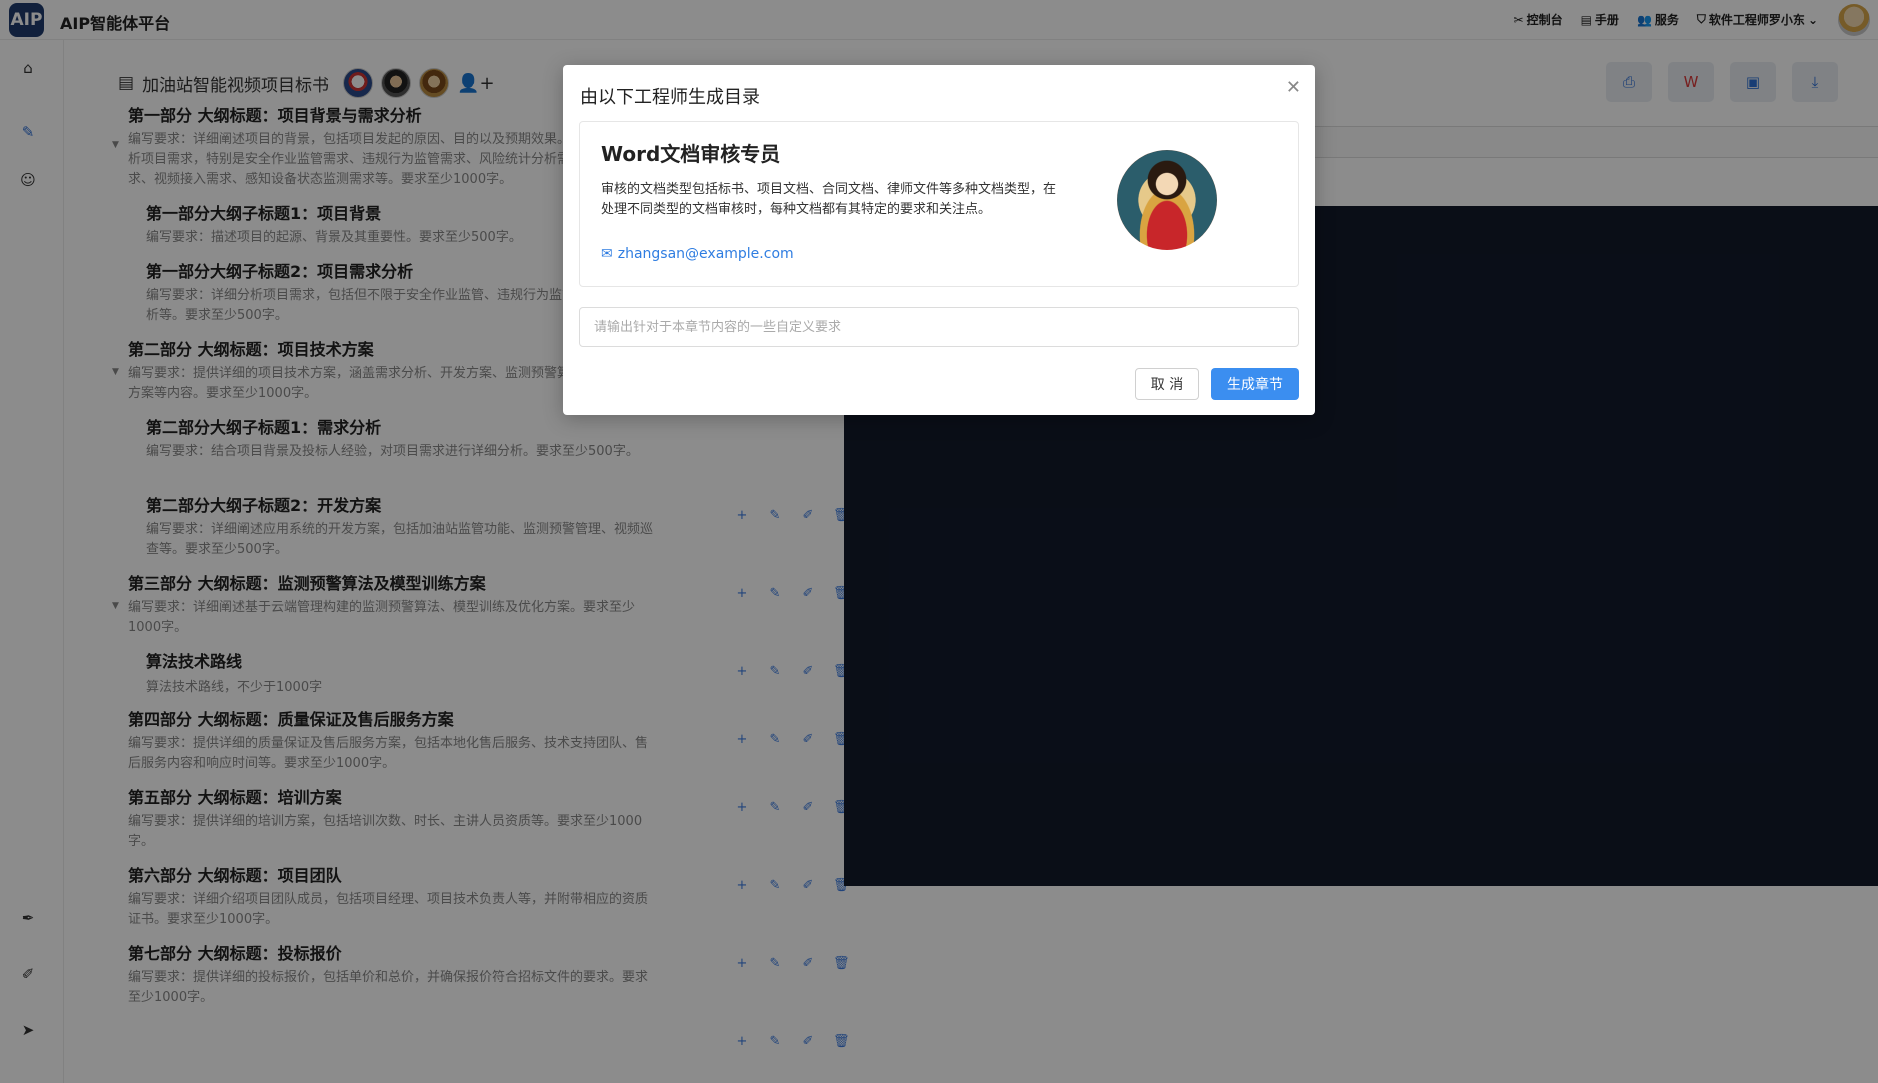  What do you see at coordinates (705, 254) in the screenshot?
I see `engineer-email-text: zhangsan@example.com` at bounding box center [705, 254].